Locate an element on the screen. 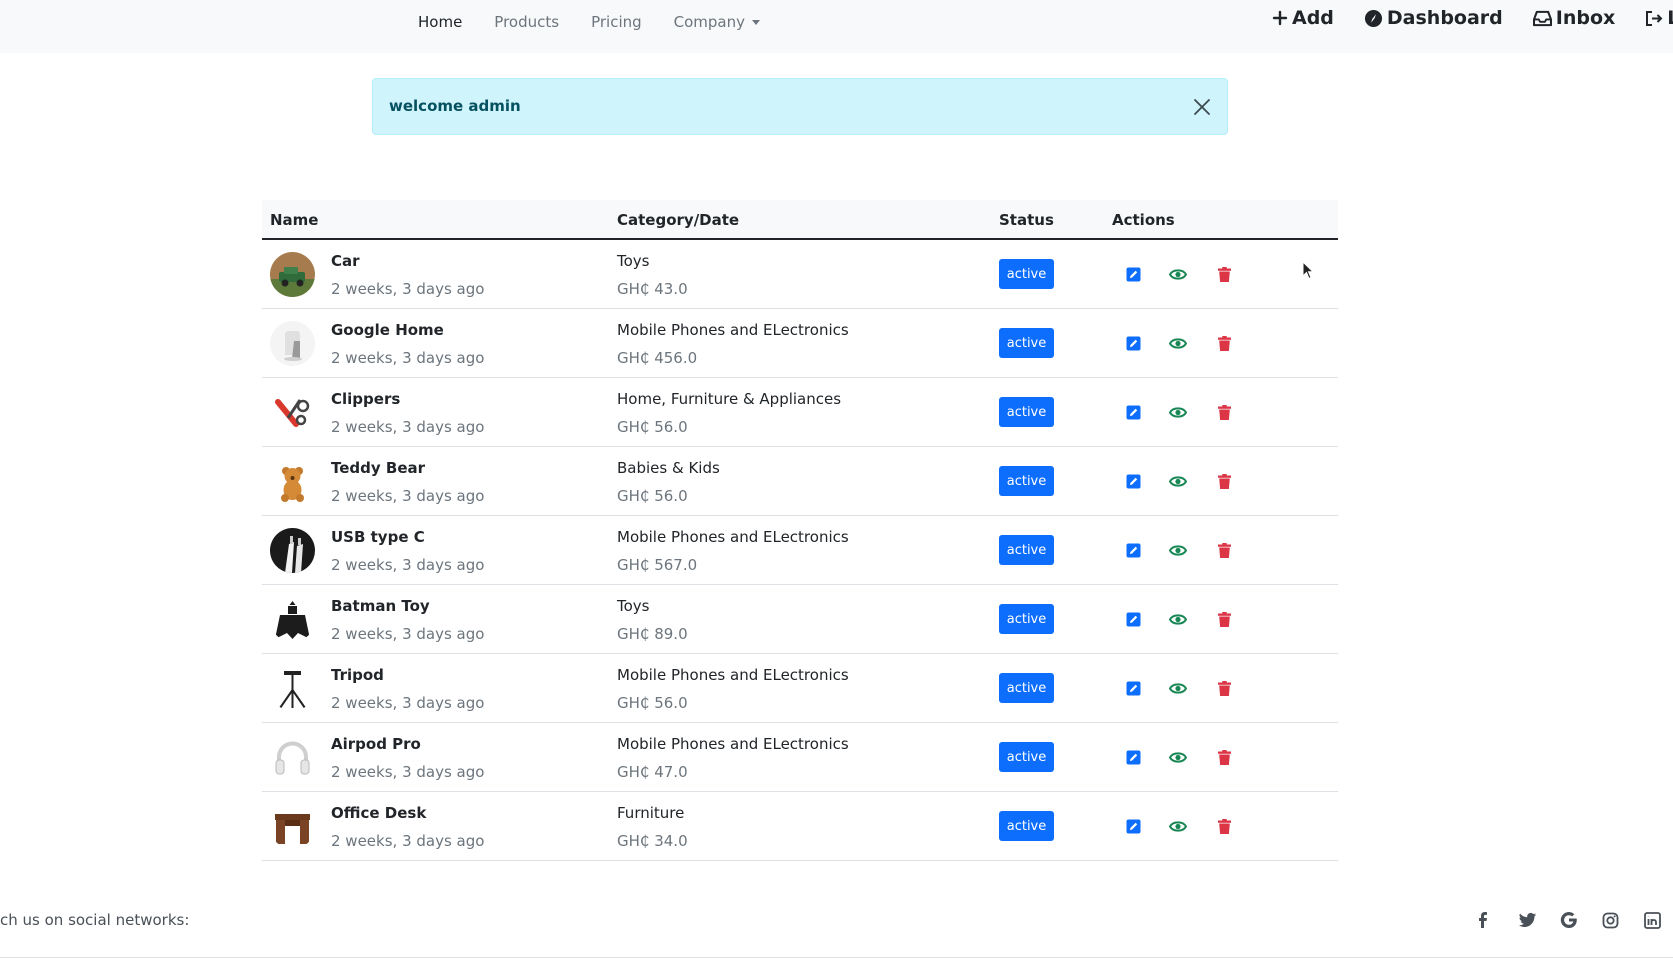 This screenshot has height=967, width=1673. google-icon is located at coordinates (1581, 920).